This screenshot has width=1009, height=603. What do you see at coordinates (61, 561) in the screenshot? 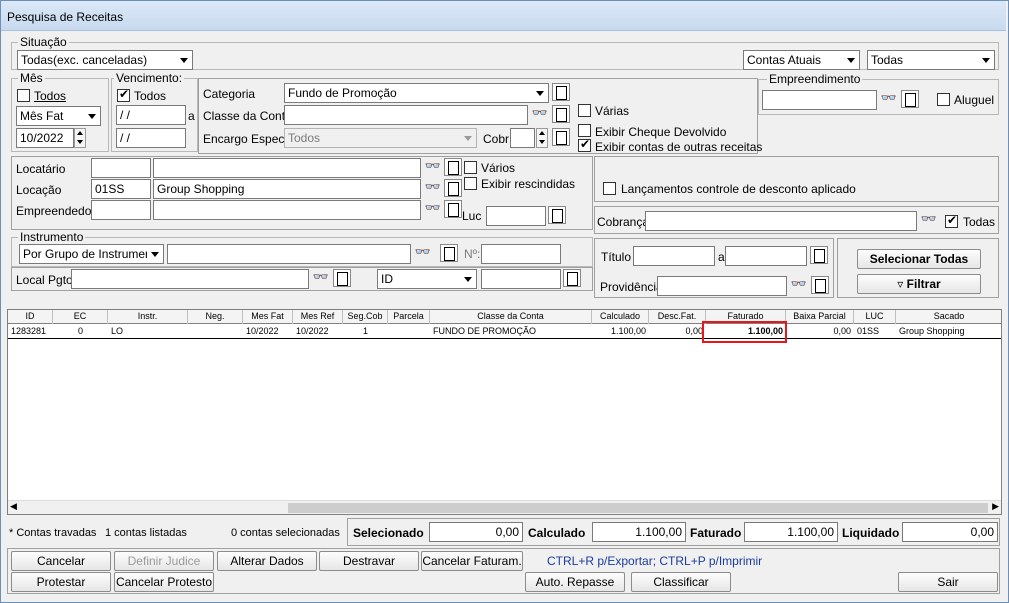
I see `cancelar-button: Cancelar` at bounding box center [61, 561].